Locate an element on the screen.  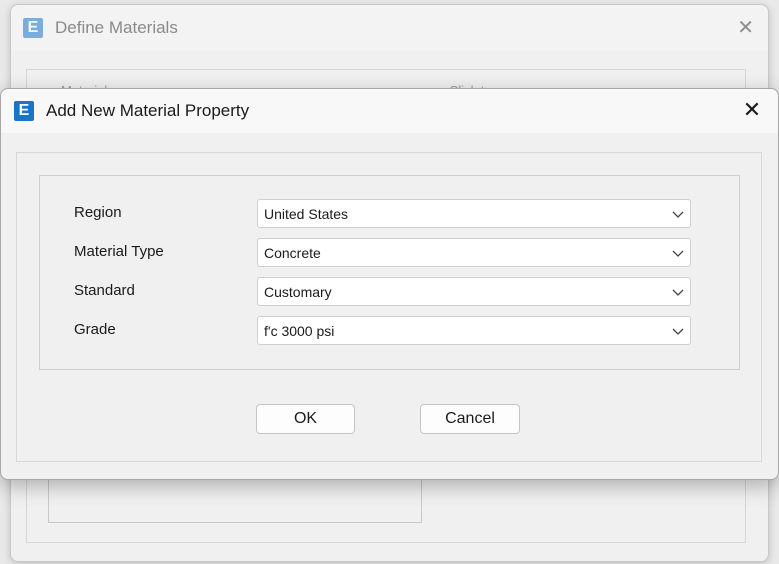
grade-value: f'c 3000 psi is located at coordinates (299, 331).